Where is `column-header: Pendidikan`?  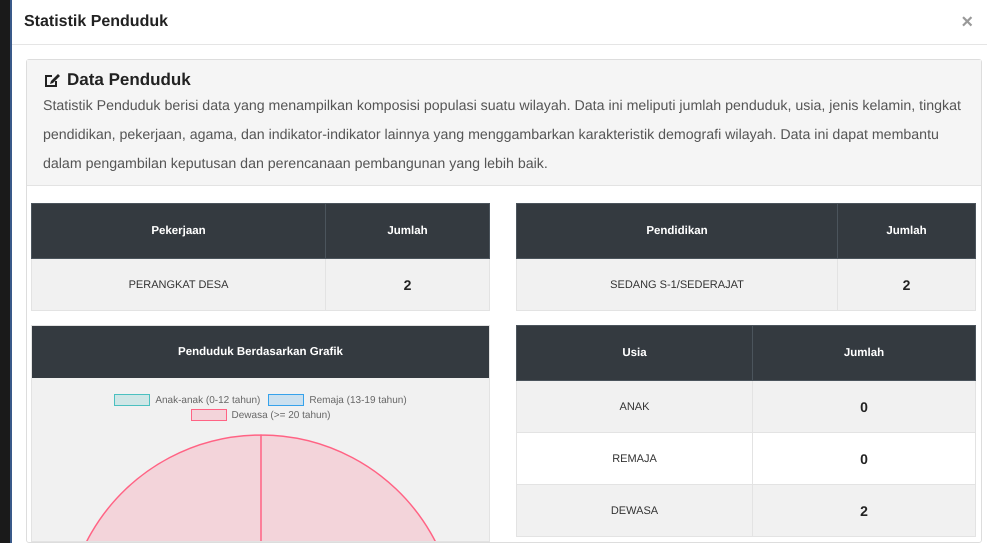
column-header: Pendidikan is located at coordinates (677, 231).